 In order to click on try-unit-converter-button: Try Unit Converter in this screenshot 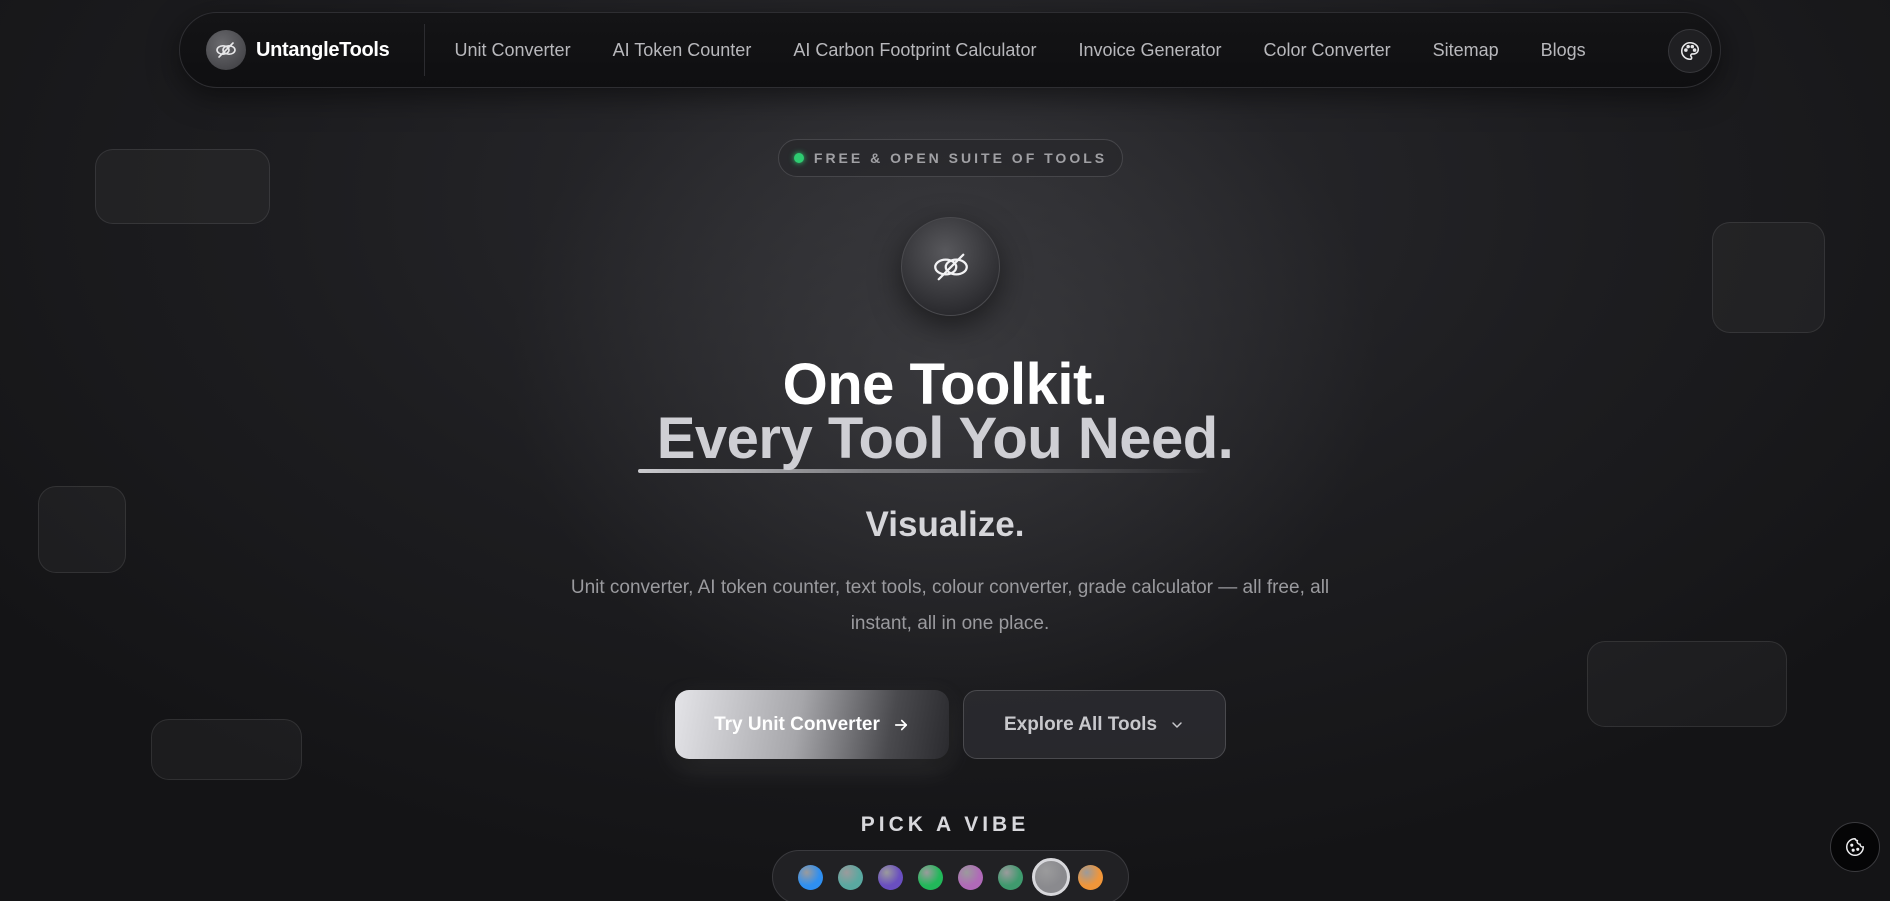, I will do `click(812, 724)`.